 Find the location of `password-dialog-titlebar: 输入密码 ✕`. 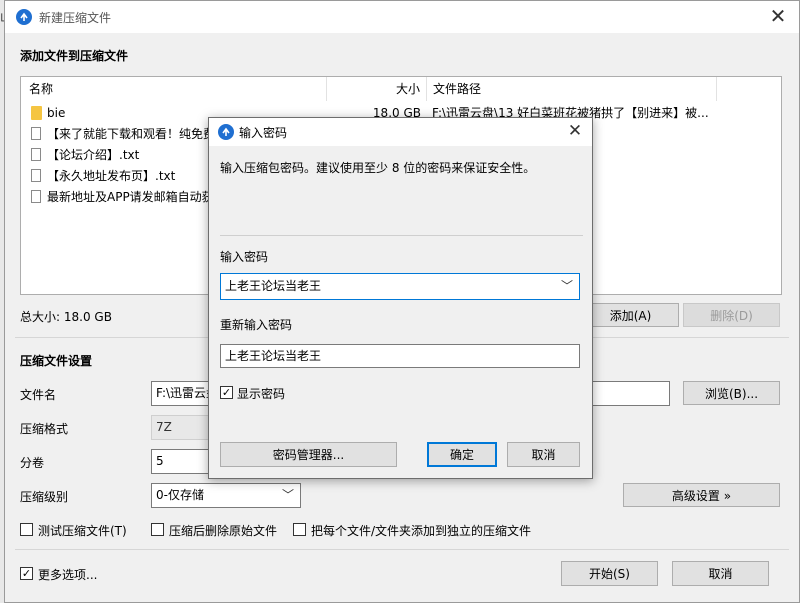

password-dialog-titlebar: 输入密码 ✕ is located at coordinates (400, 132).